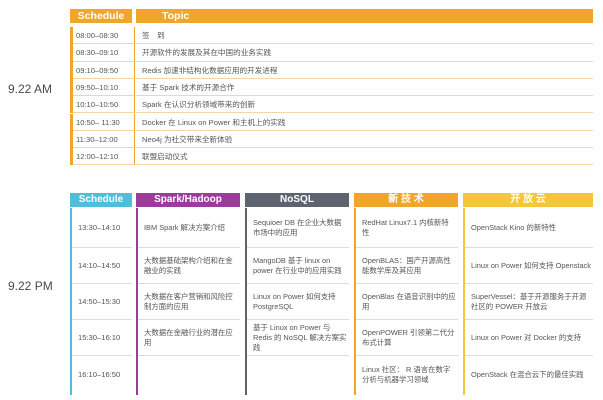 This screenshot has height=400, width=603. What do you see at coordinates (102, 228) in the screenshot?
I see `pm-time: 13:30–14:10` at bounding box center [102, 228].